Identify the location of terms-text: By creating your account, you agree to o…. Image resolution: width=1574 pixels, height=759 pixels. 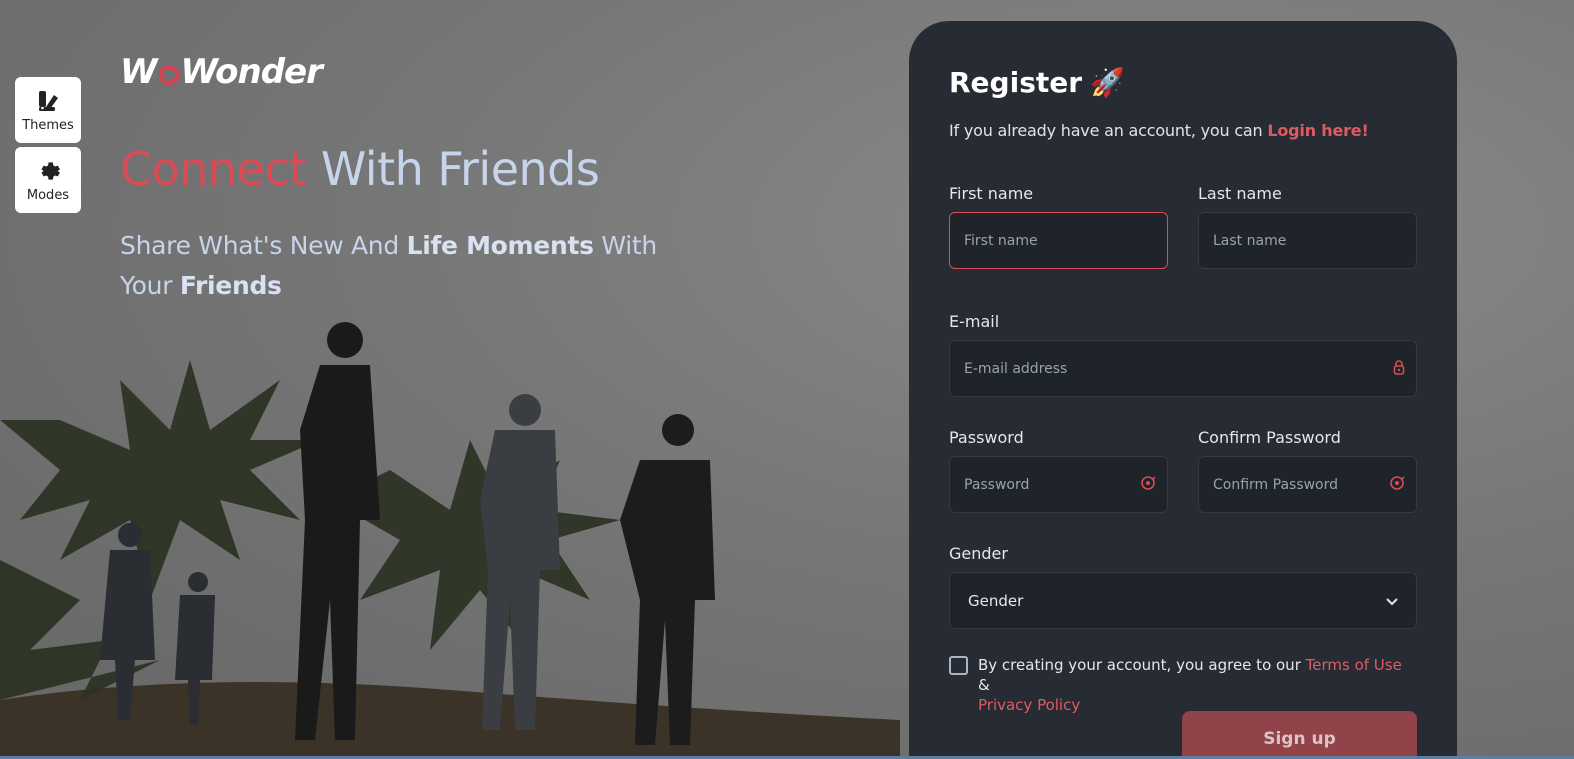
(1197, 685).